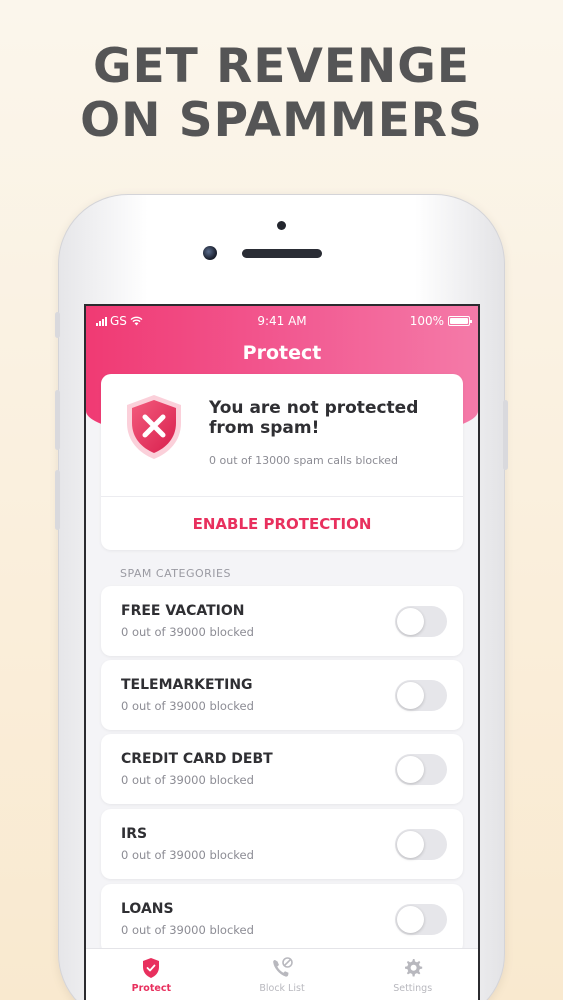 The image size is (563, 1000). Describe the element at coordinates (175, 573) in the screenshot. I see `section-label-spam-categories: SPAM CATEGORIES` at that location.